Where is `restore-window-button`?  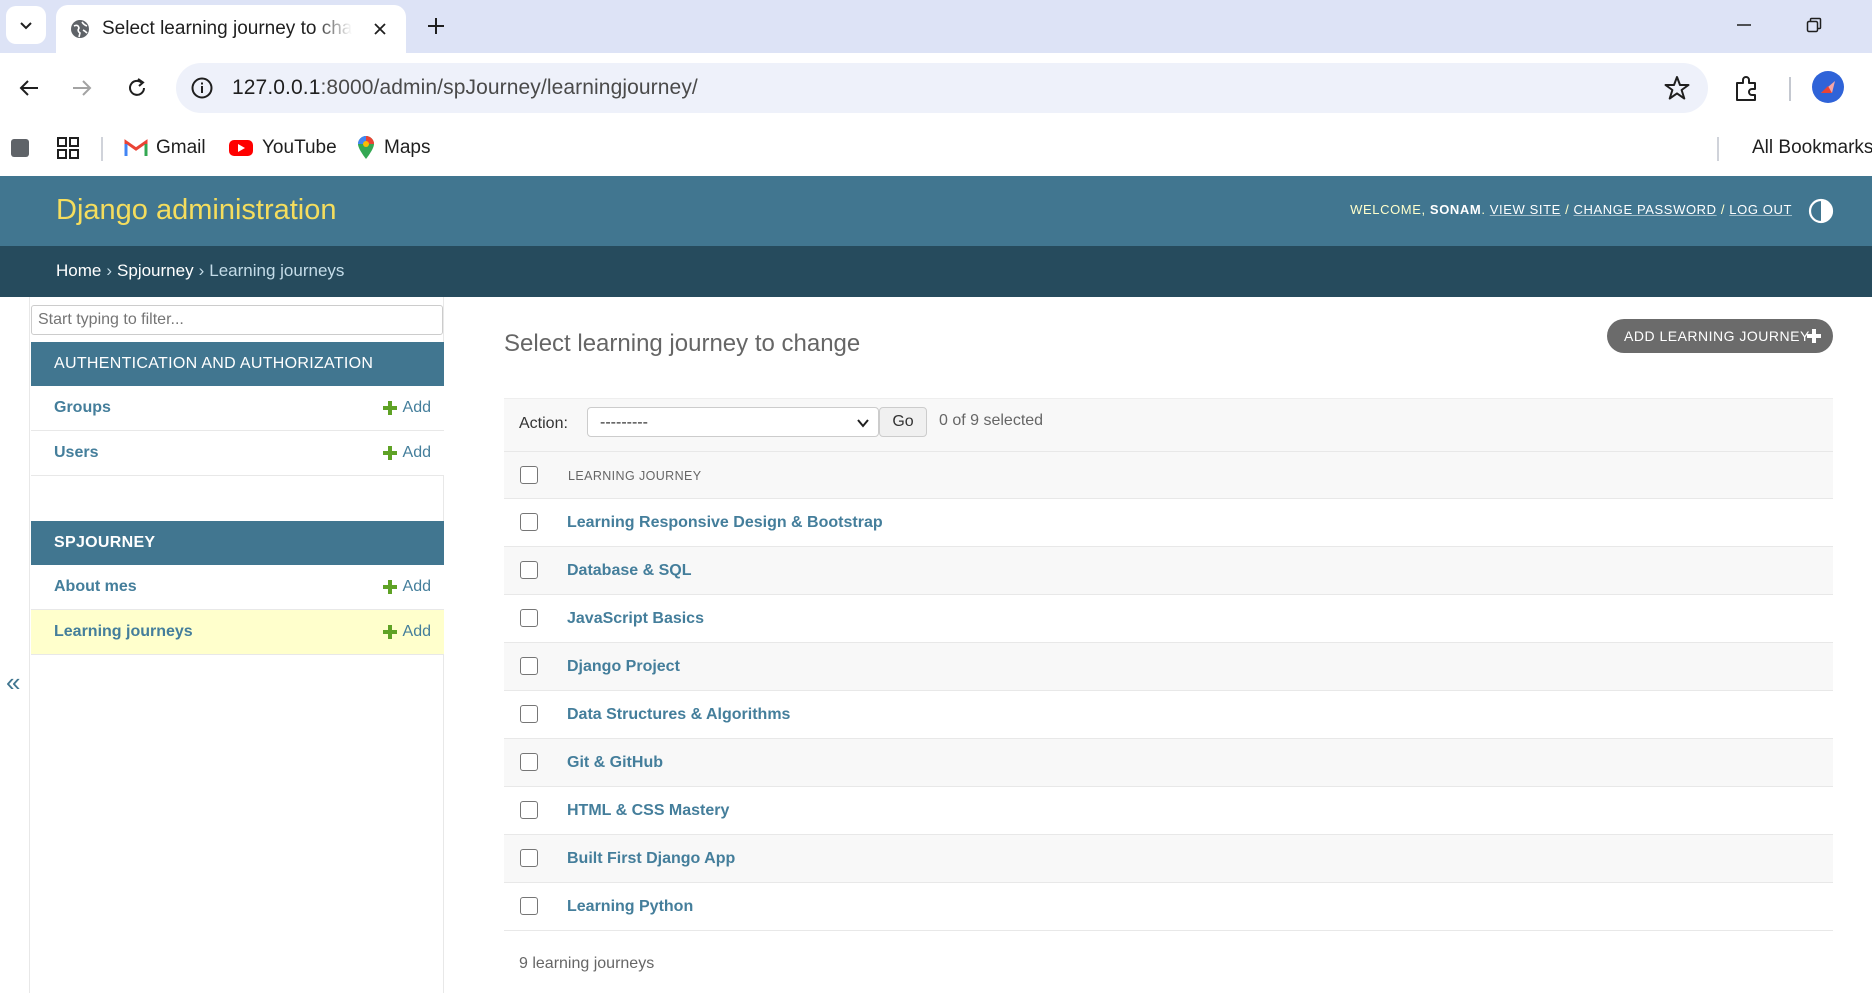 restore-window-button is located at coordinates (1814, 25).